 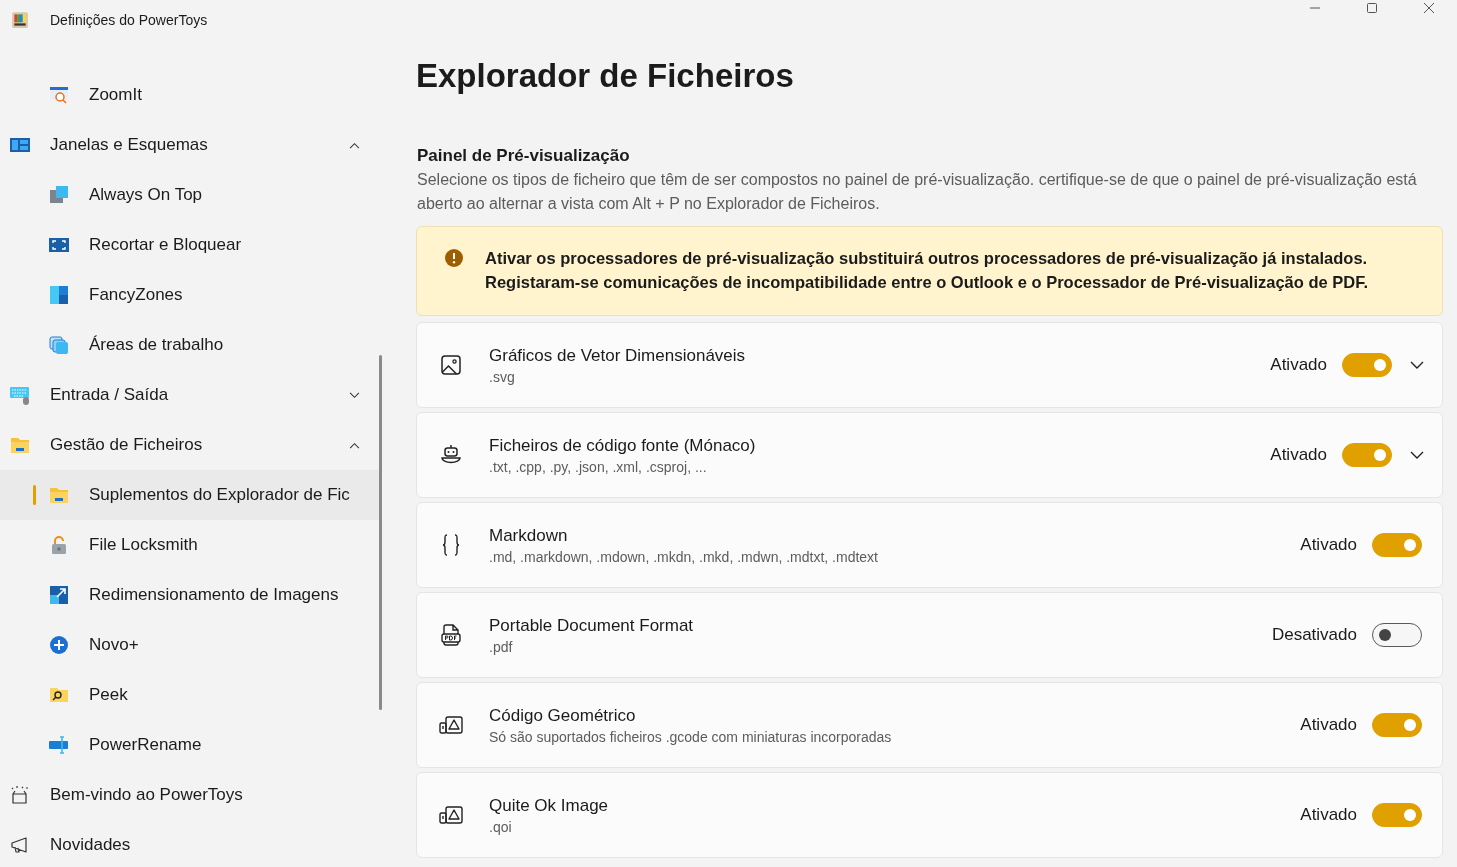 What do you see at coordinates (691, 736) in the screenshot?
I see `card-subtitle: Só são suportados ficheiros .gcode com miniaturas incorporadas` at bounding box center [691, 736].